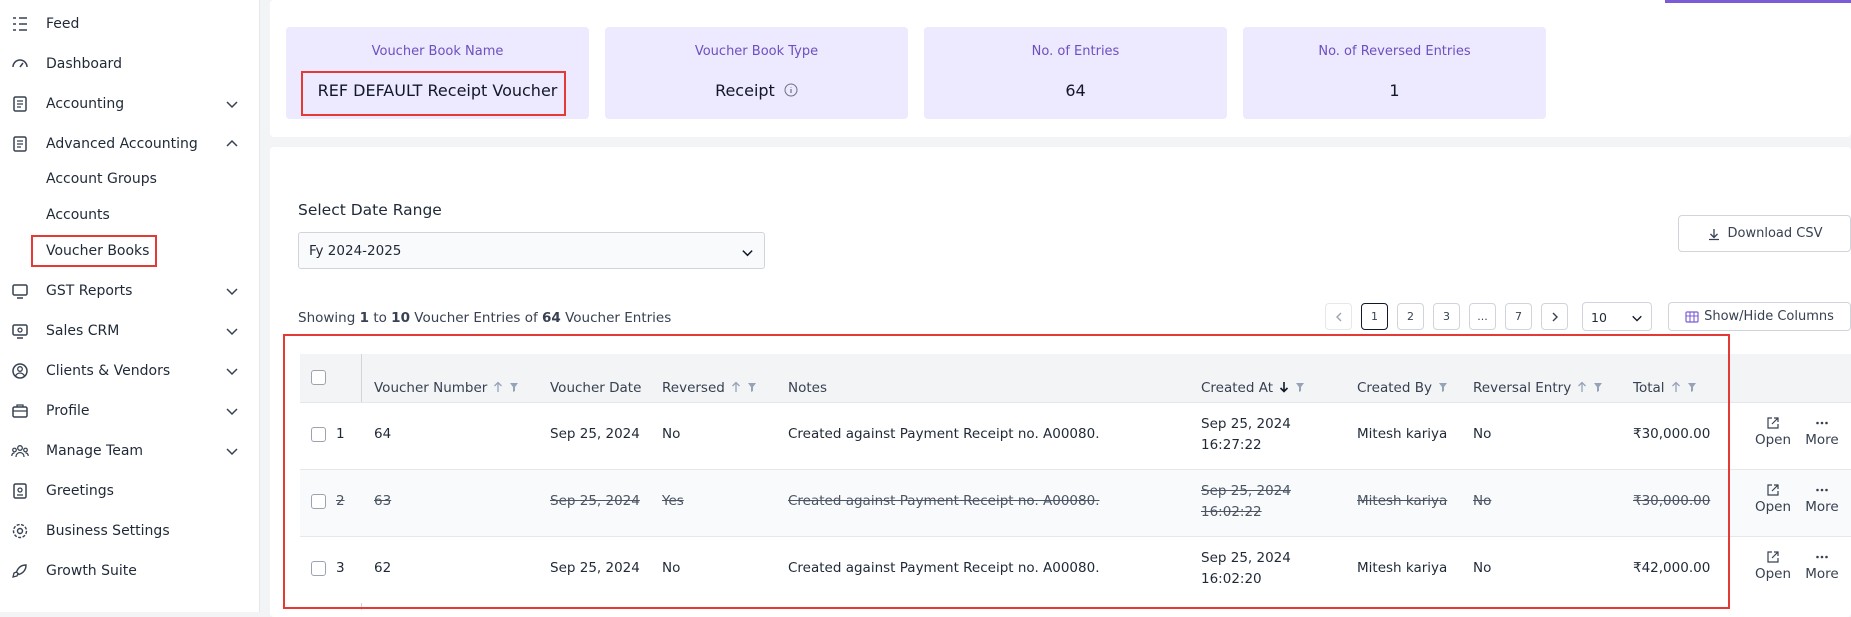  I want to click on date-range-label: Select Date Range, so click(370, 210).